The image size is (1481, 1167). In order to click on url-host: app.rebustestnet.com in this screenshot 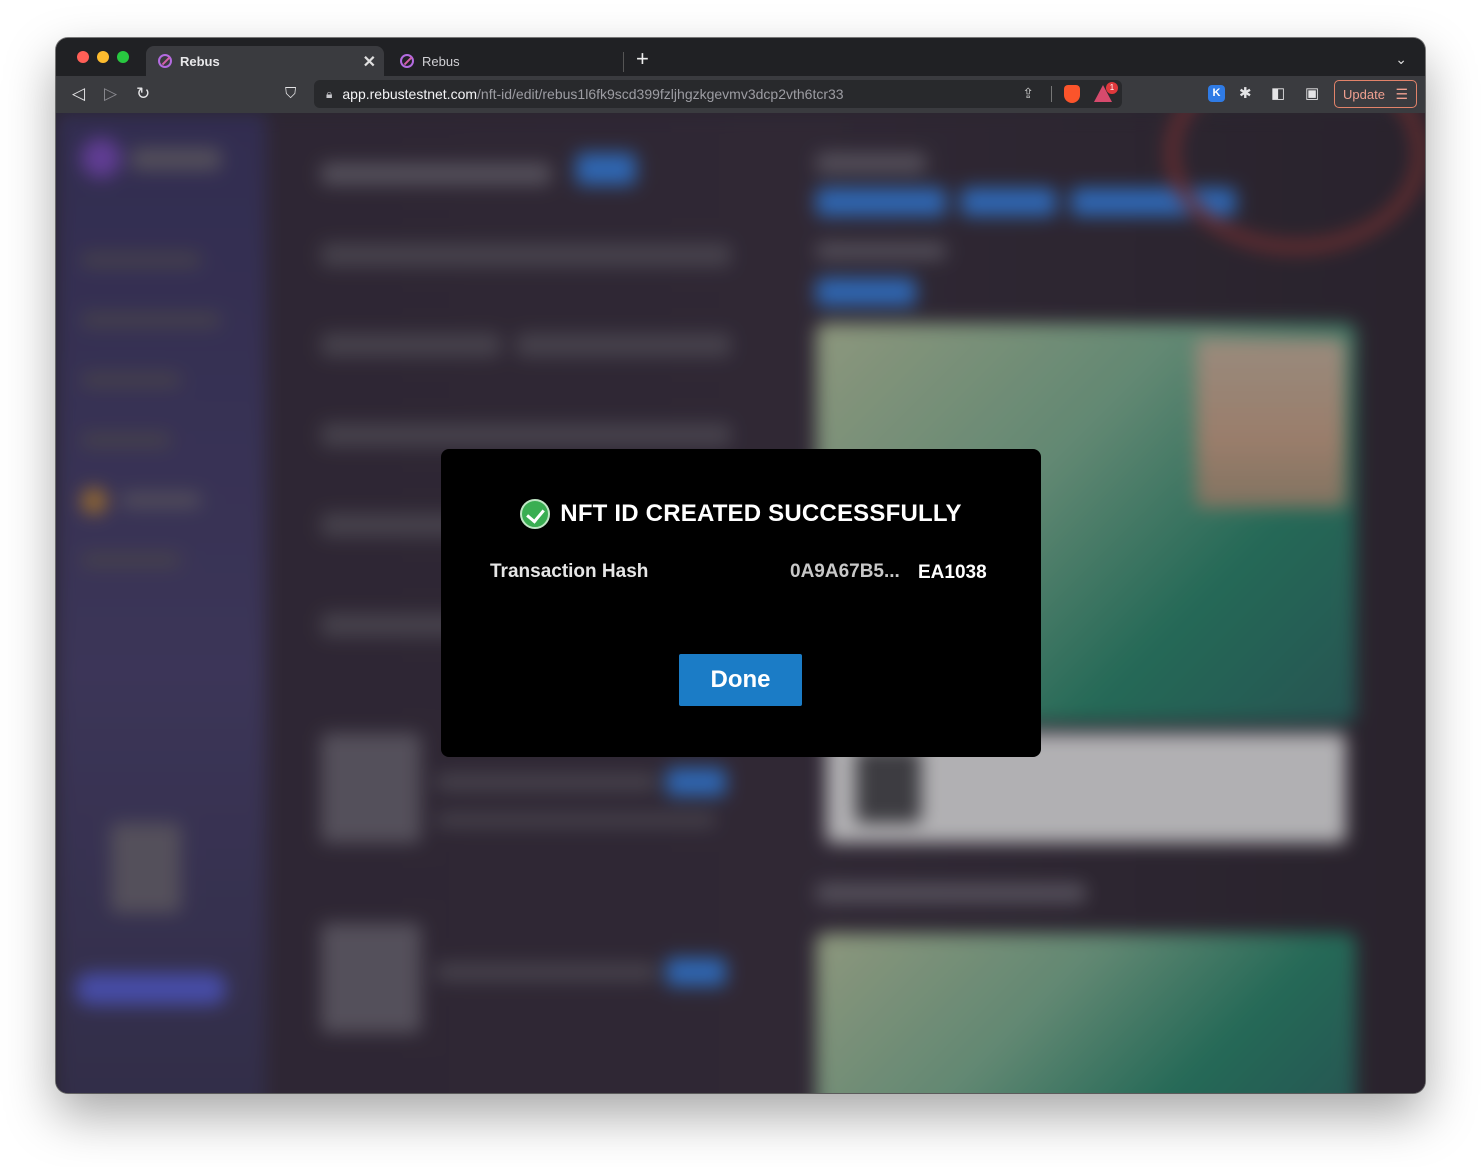, I will do `click(410, 94)`.